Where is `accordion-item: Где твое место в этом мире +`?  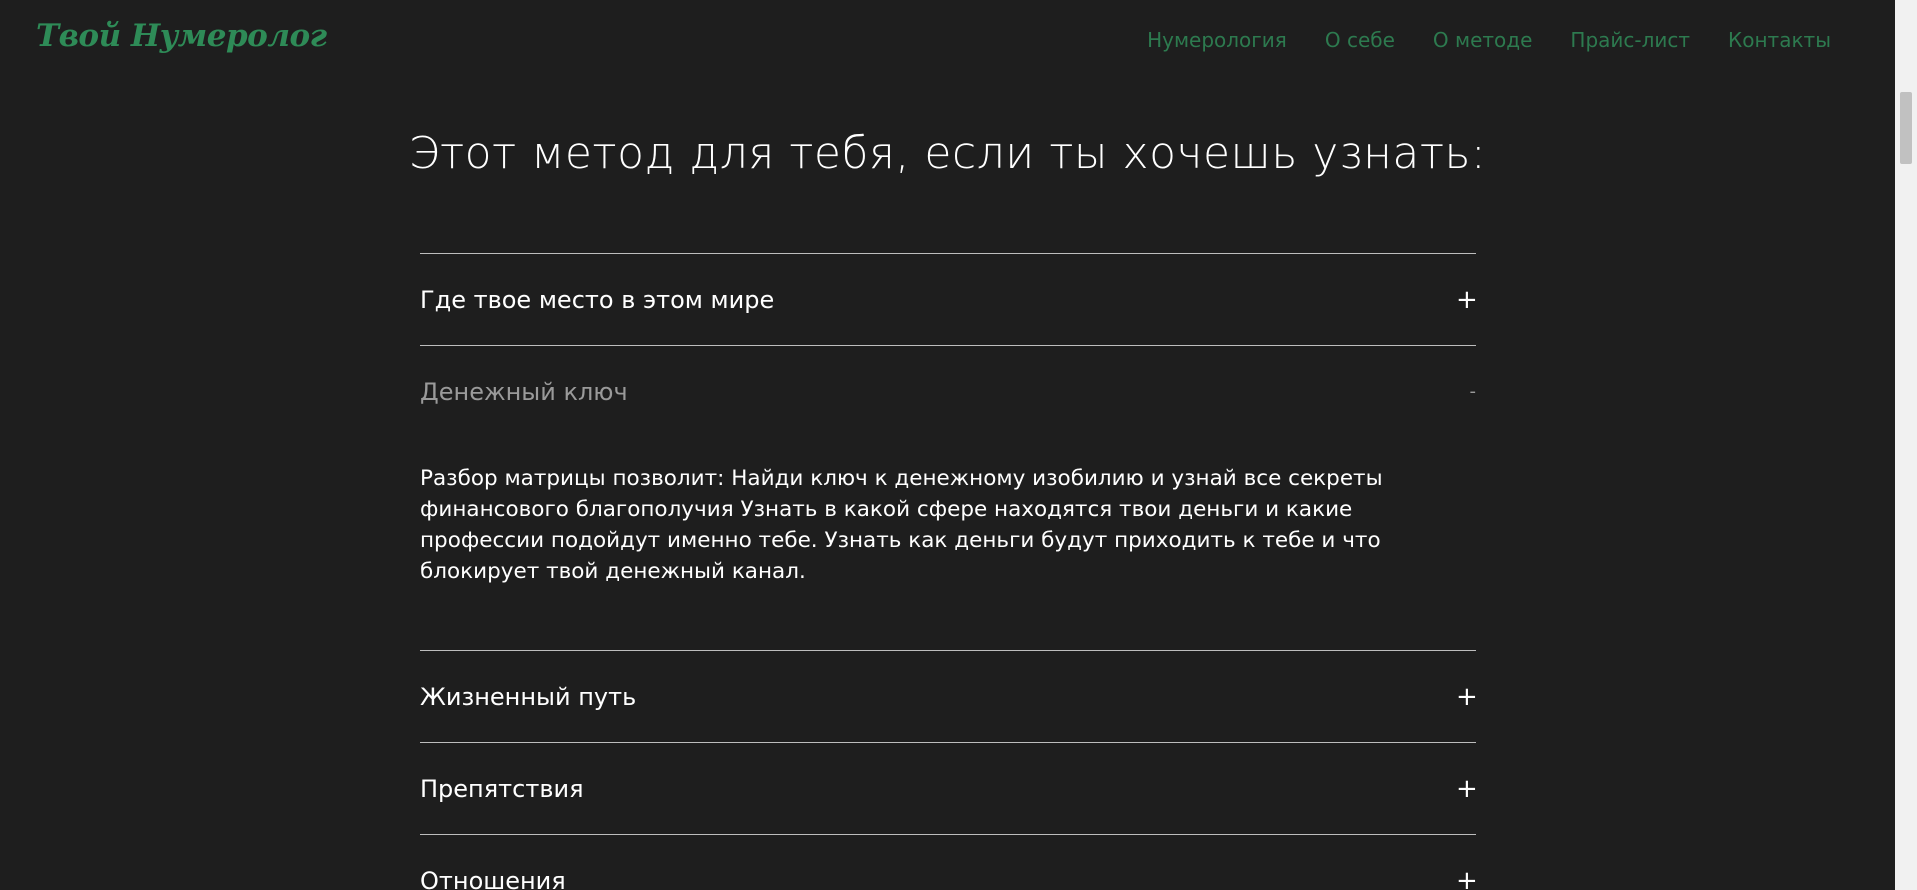 accordion-item: Где твое место в этом мире + is located at coordinates (949, 299).